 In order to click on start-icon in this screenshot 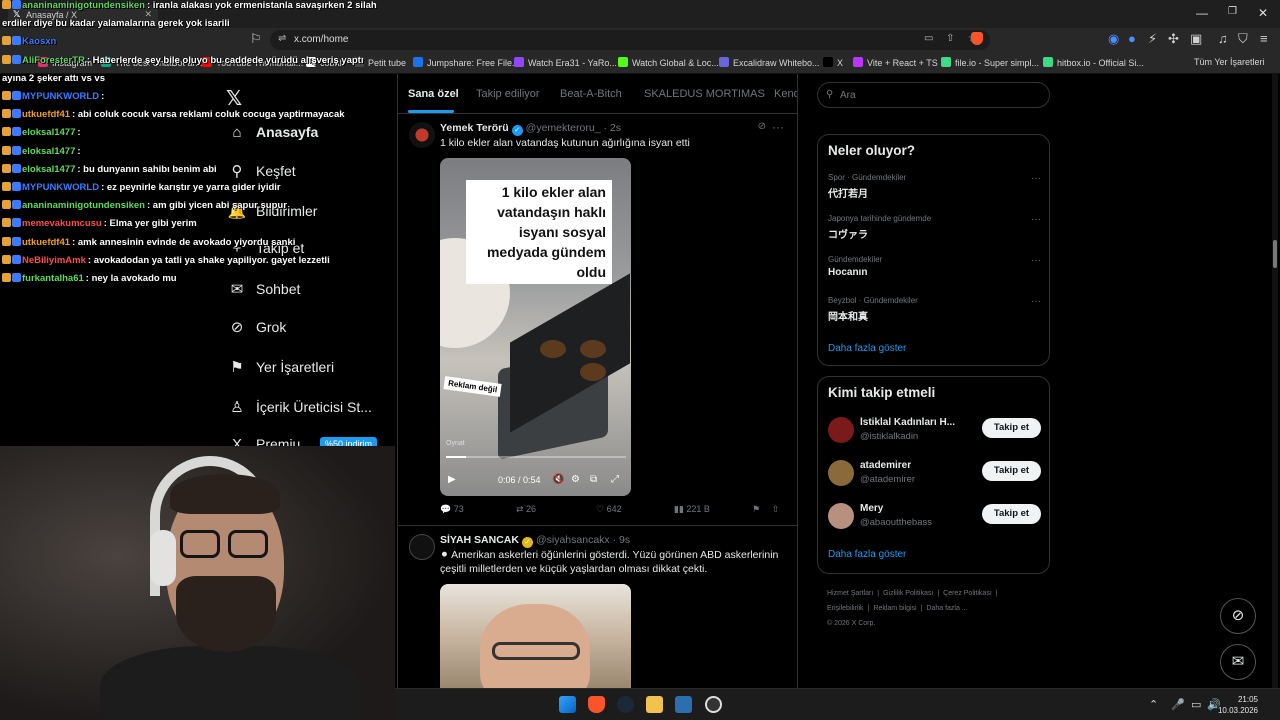, I will do `click(567, 704)`.